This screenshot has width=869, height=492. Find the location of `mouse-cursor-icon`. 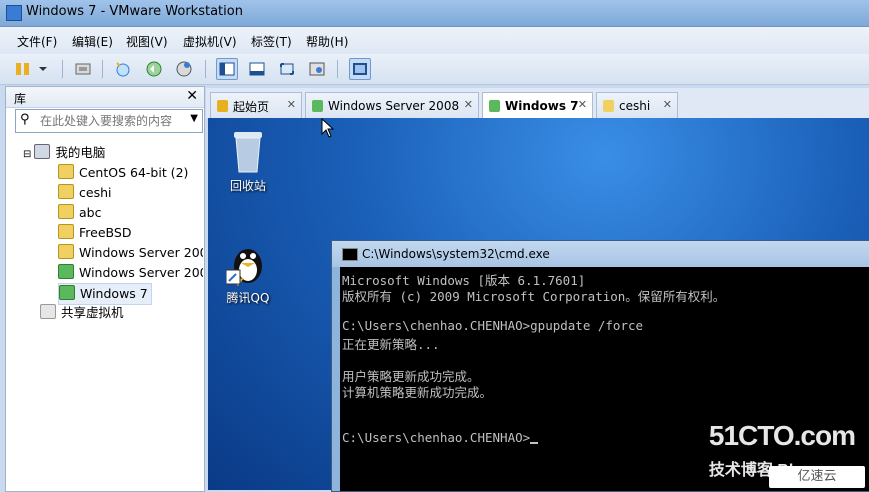

mouse-cursor-icon is located at coordinates (328, 129).